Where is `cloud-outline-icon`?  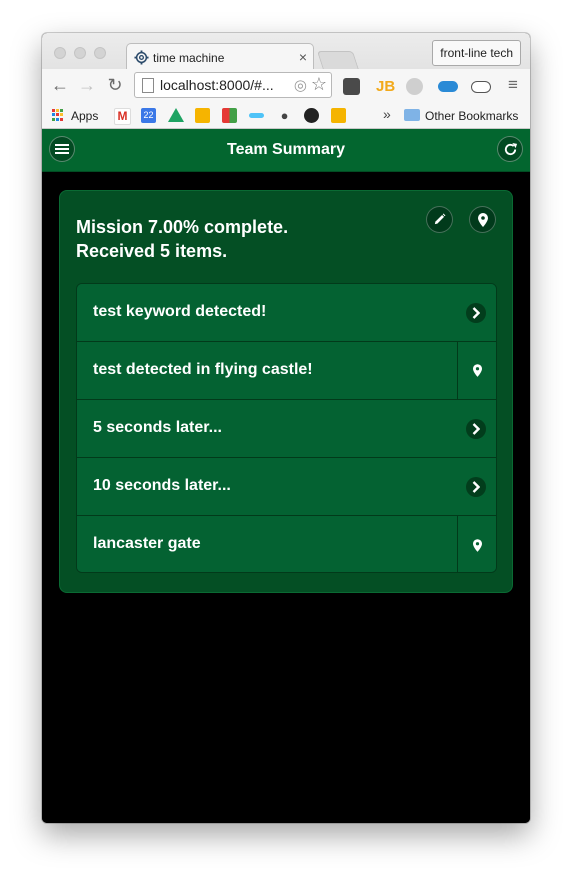 cloud-outline-icon is located at coordinates (481, 87).